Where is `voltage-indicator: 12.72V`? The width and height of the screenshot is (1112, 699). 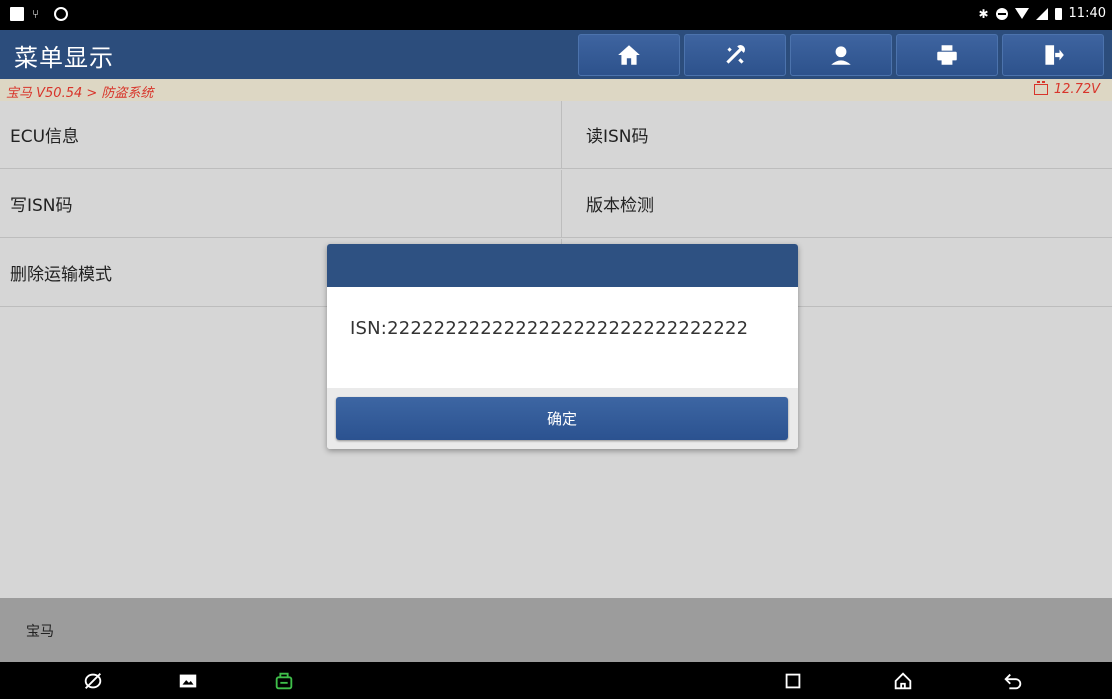 voltage-indicator: 12.72V is located at coordinates (1066, 89).